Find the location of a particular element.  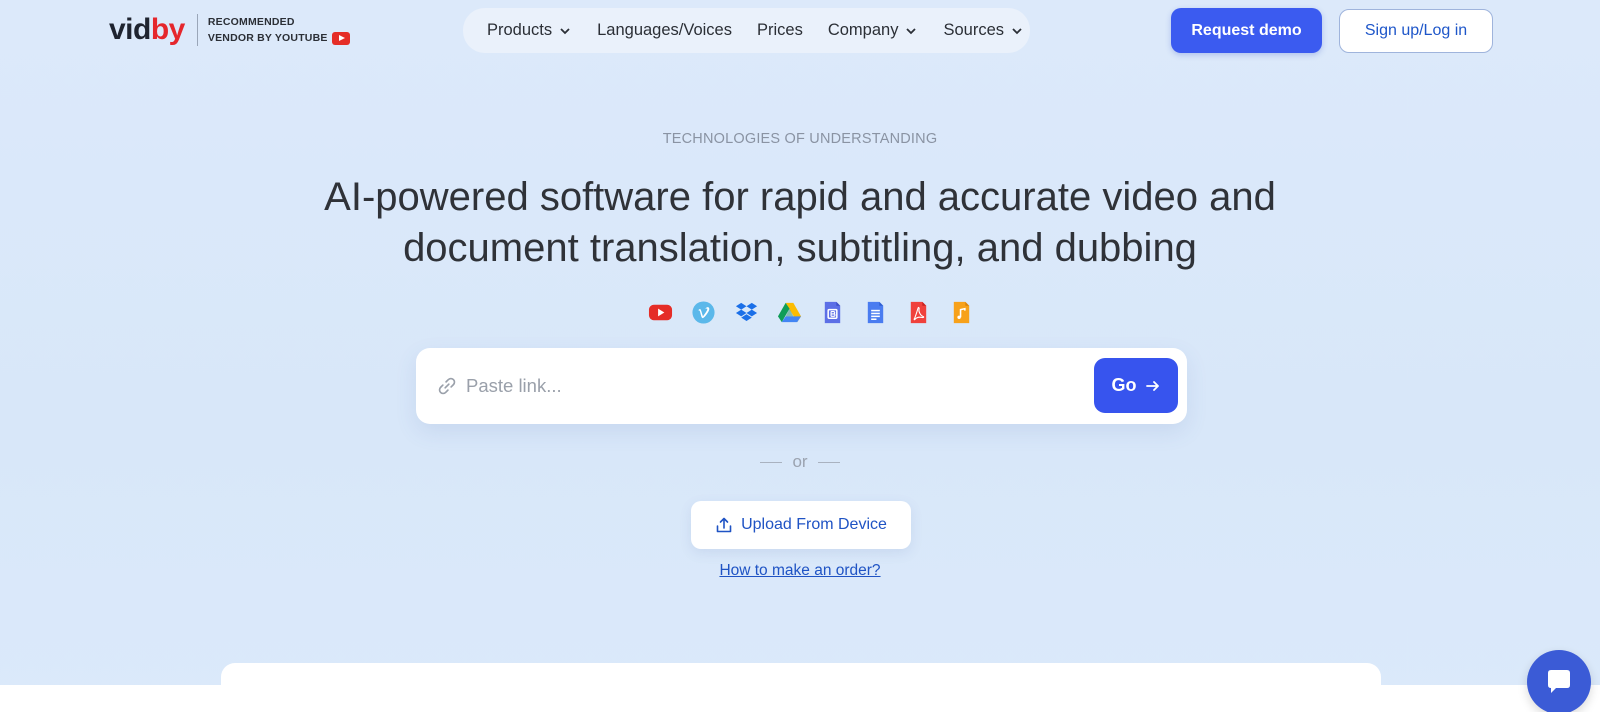

chat-icon is located at coordinates (1559, 681).